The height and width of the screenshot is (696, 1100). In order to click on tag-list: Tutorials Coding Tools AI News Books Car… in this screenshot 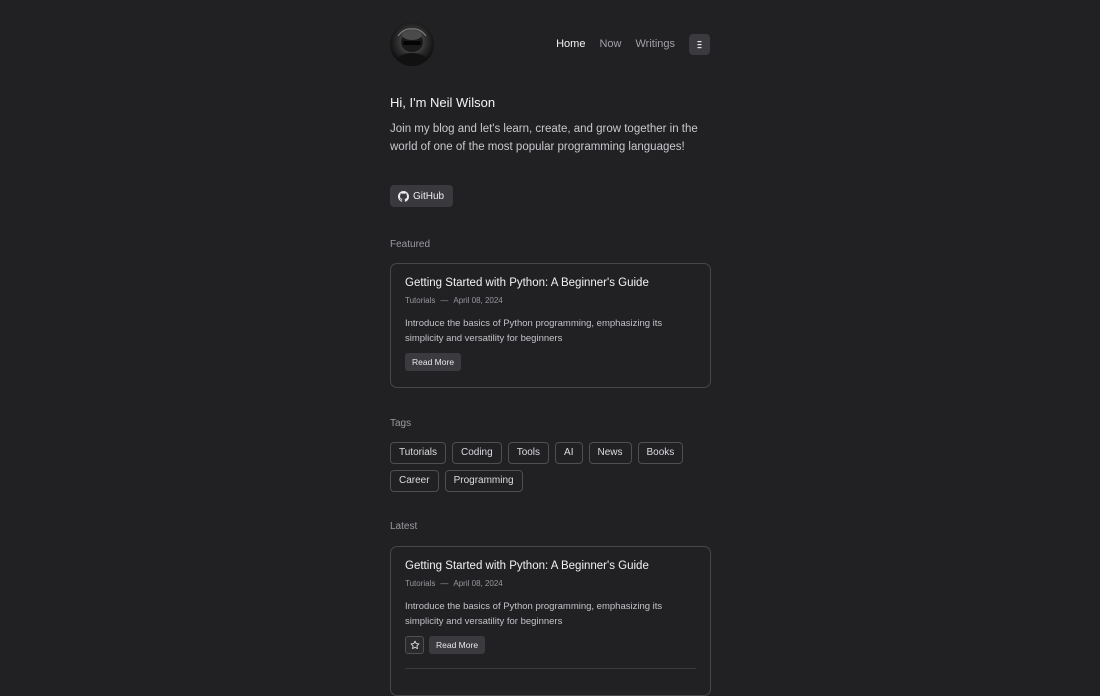, I will do `click(555, 470)`.